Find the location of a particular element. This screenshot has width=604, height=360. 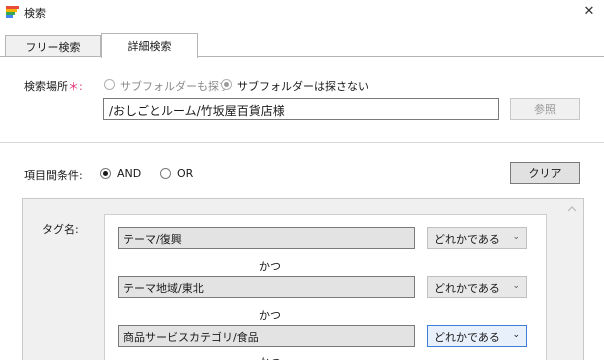

tab-detail-search-label: 詳細検索 is located at coordinates (149, 46).